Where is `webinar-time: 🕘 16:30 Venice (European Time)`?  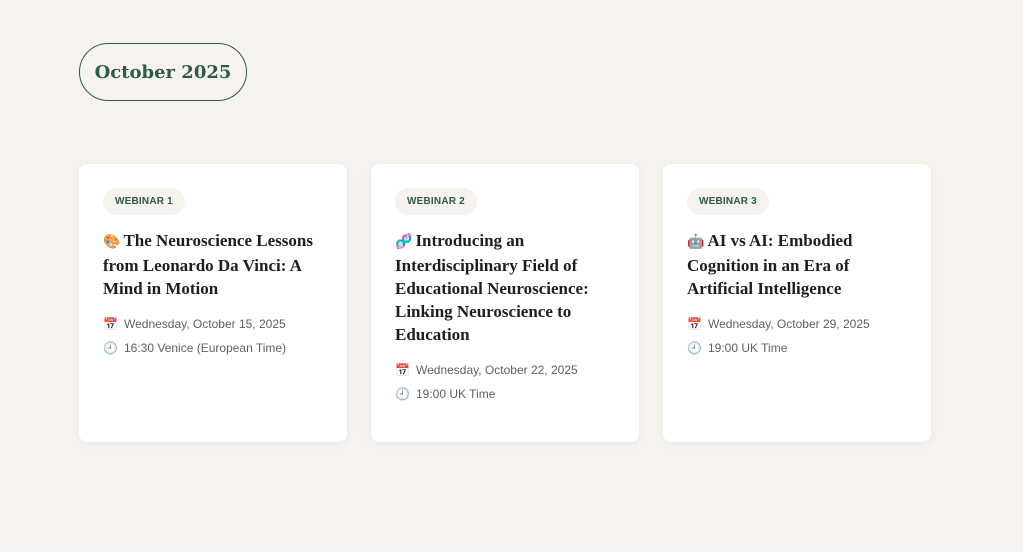 webinar-time: 🕘 16:30 Venice (European Time) is located at coordinates (214, 348).